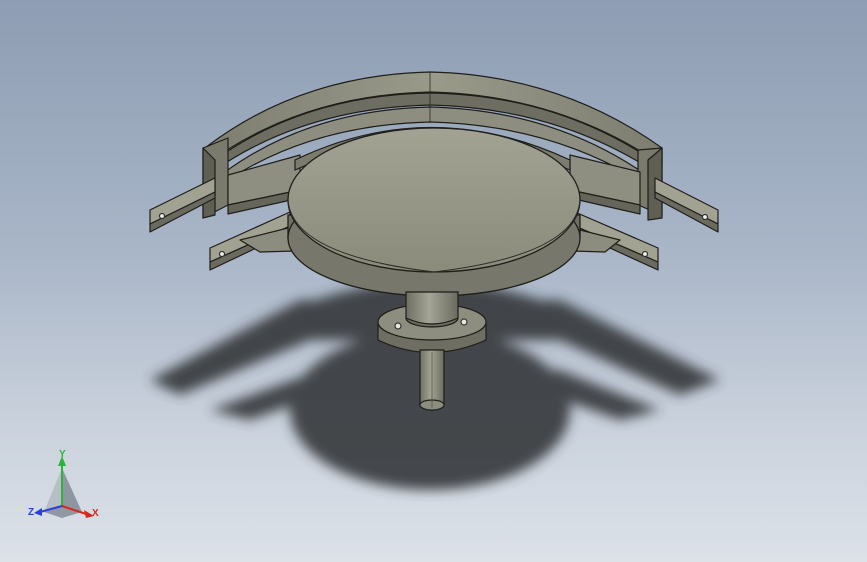 The width and height of the screenshot is (867, 562). I want to click on drive-shaft, so click(432, 380).